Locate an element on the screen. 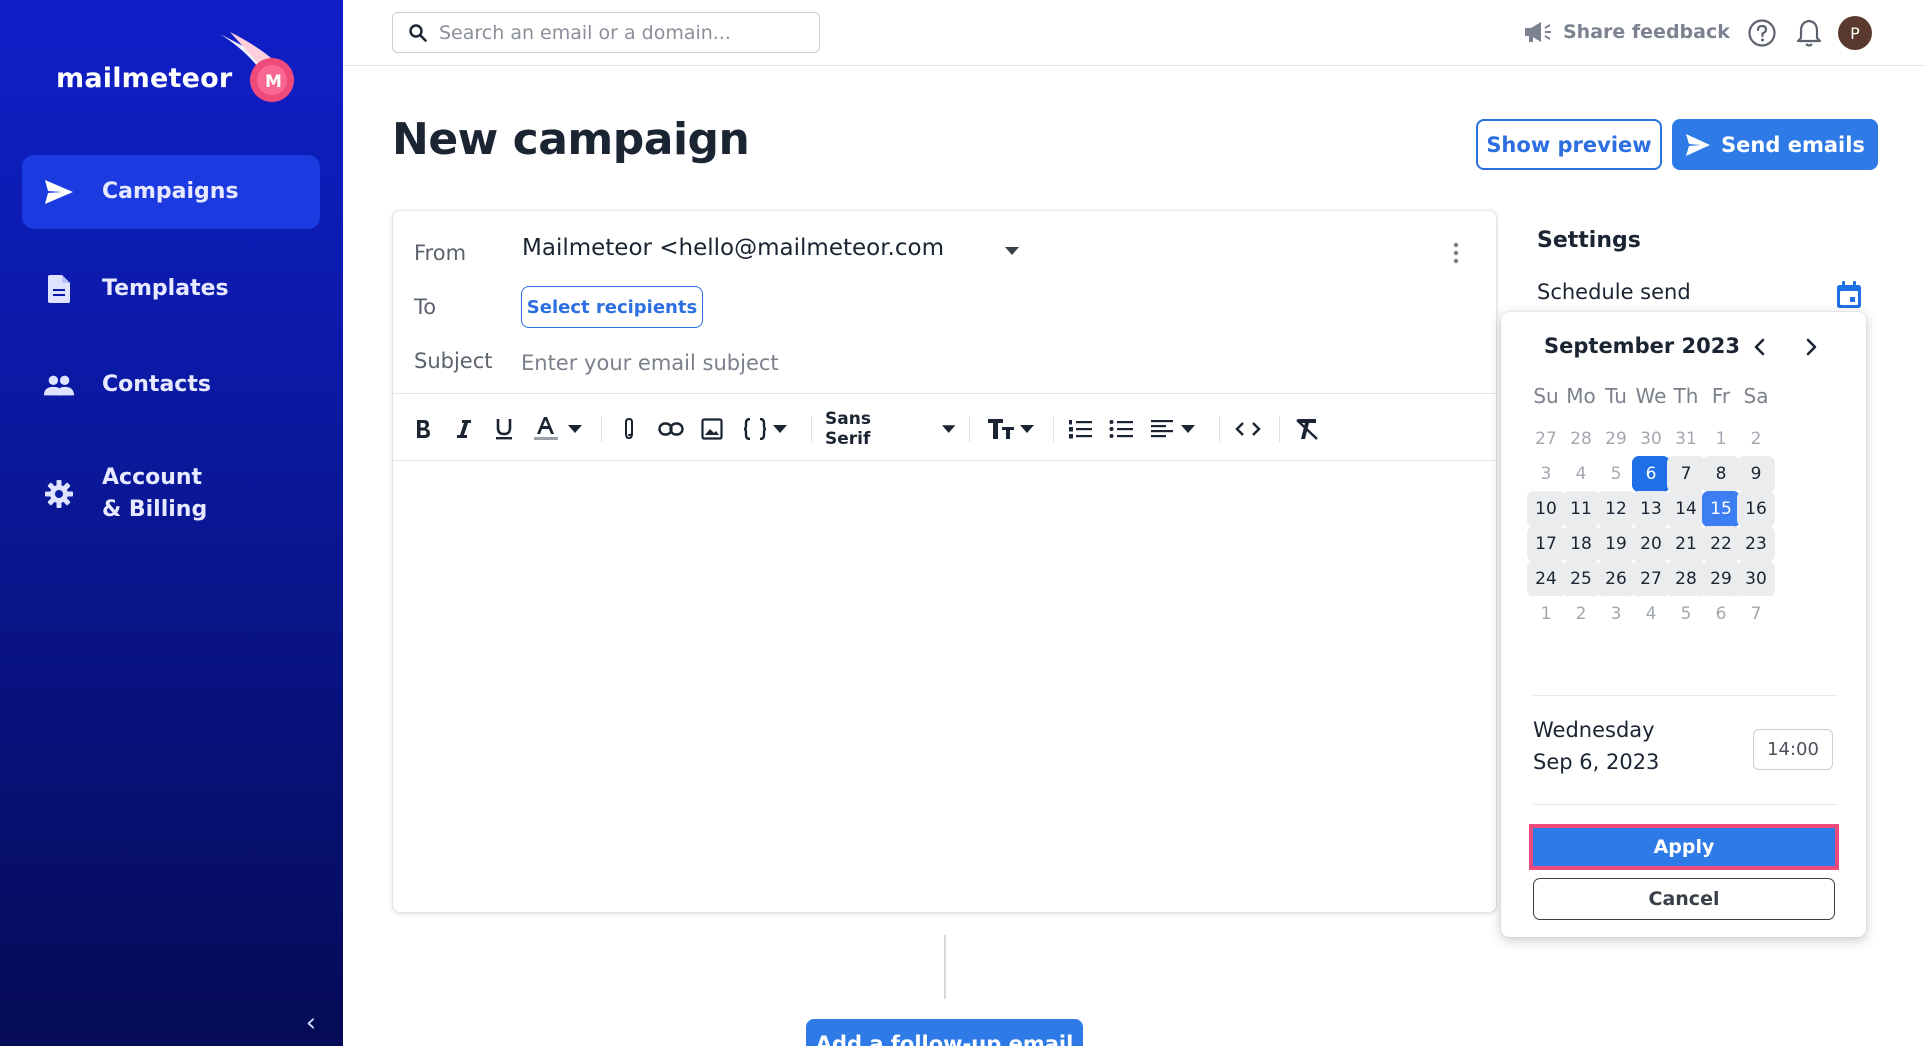 The width and height of the screenshot is (1926, 1046). calendar-day: 7 is located at coordinates (1686, 474).